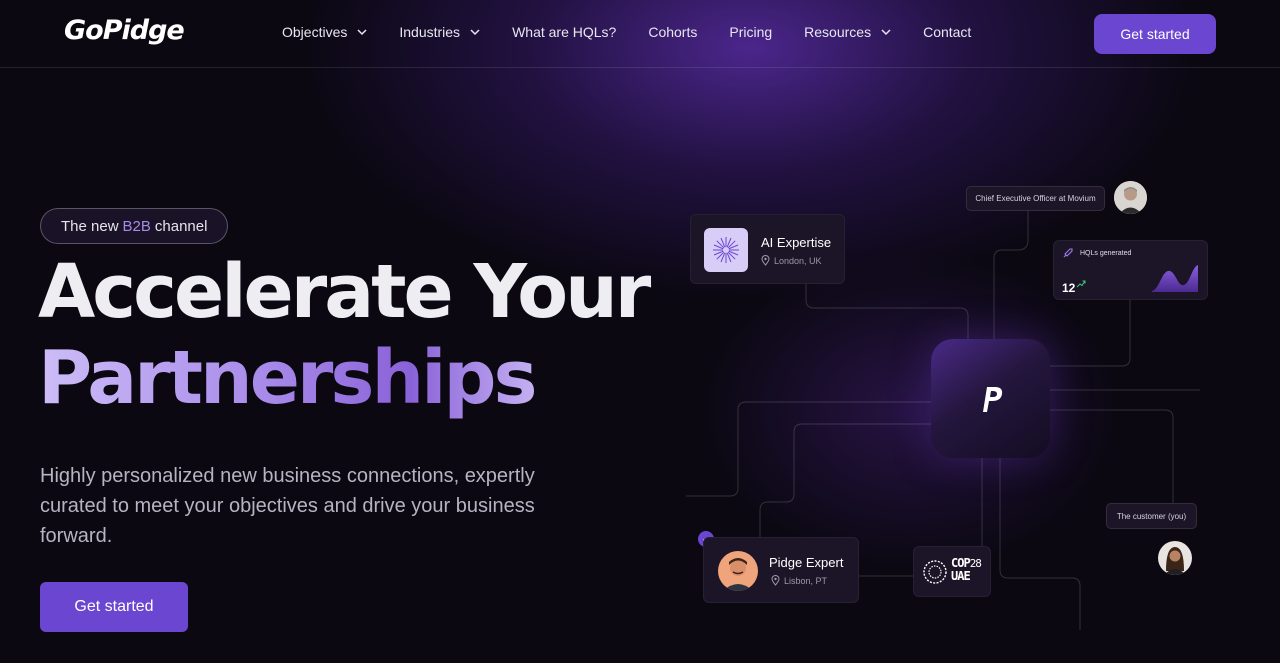 Image resolution: width=1280 pixels, height=663 pixels. Describe the element at coordinates (961, 563) in the screenshot. I see `cop-text: COP` at that location.